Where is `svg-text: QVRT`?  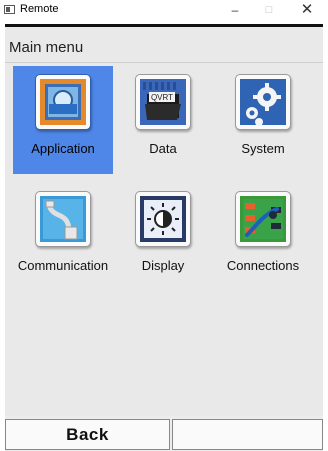
svg-text: QVRT is located at coordinates (162, 97).